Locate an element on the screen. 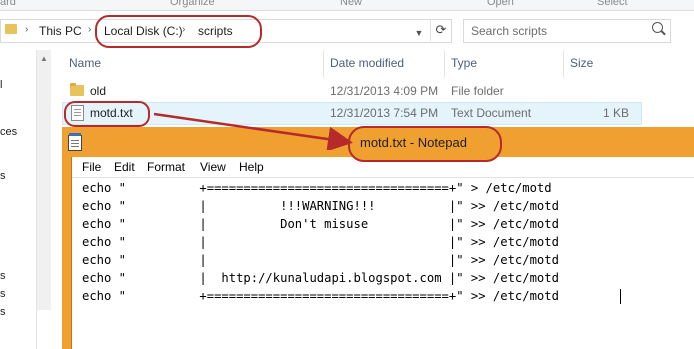 This screenshot has width=694, height=349. file-name: old is located at coordinates (98, 91).